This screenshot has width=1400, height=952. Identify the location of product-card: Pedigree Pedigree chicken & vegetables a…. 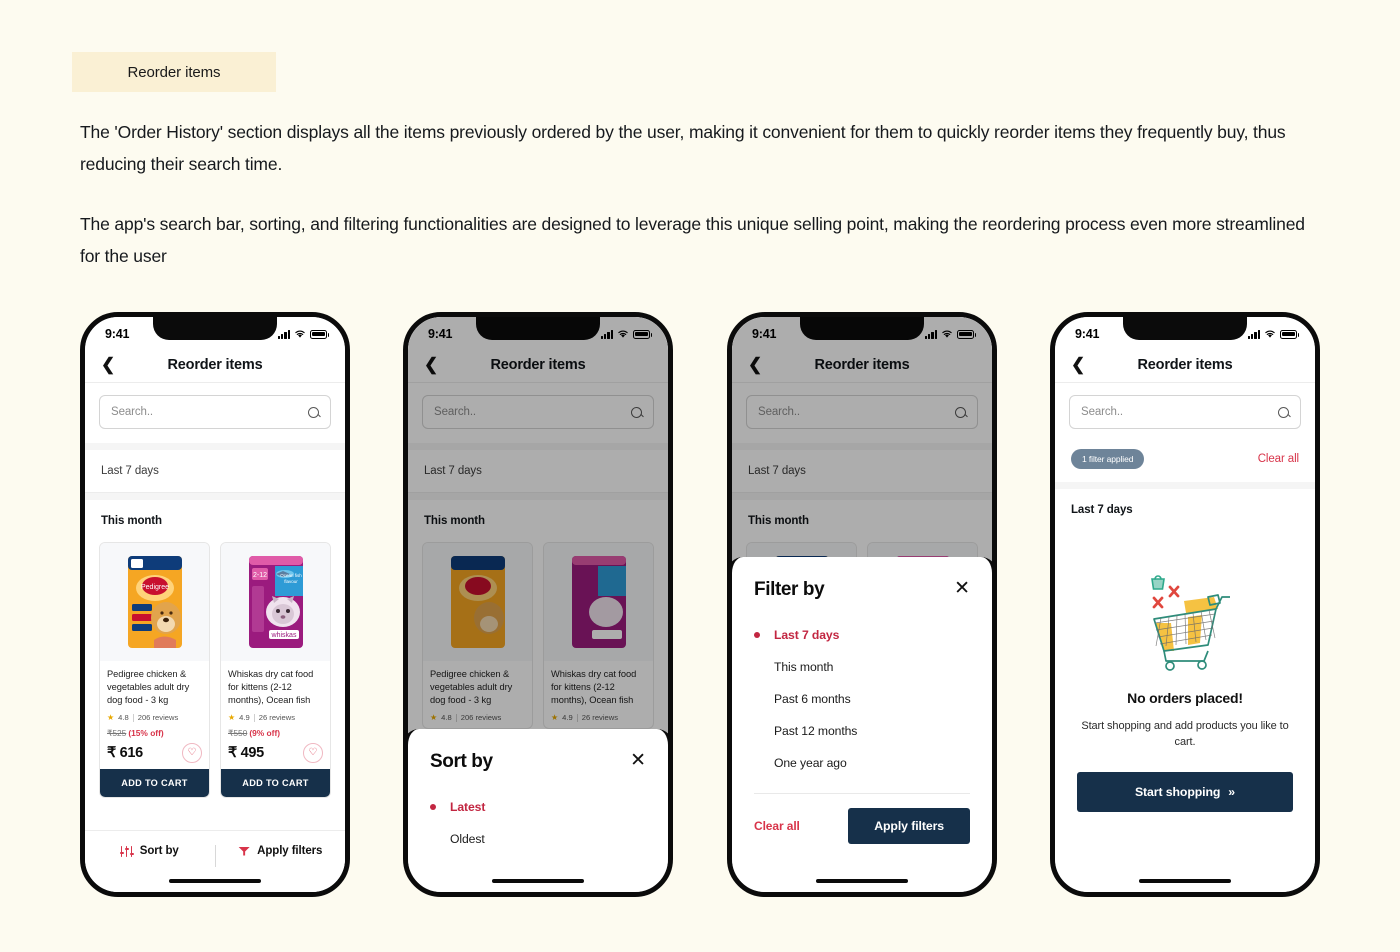
(154, 670).